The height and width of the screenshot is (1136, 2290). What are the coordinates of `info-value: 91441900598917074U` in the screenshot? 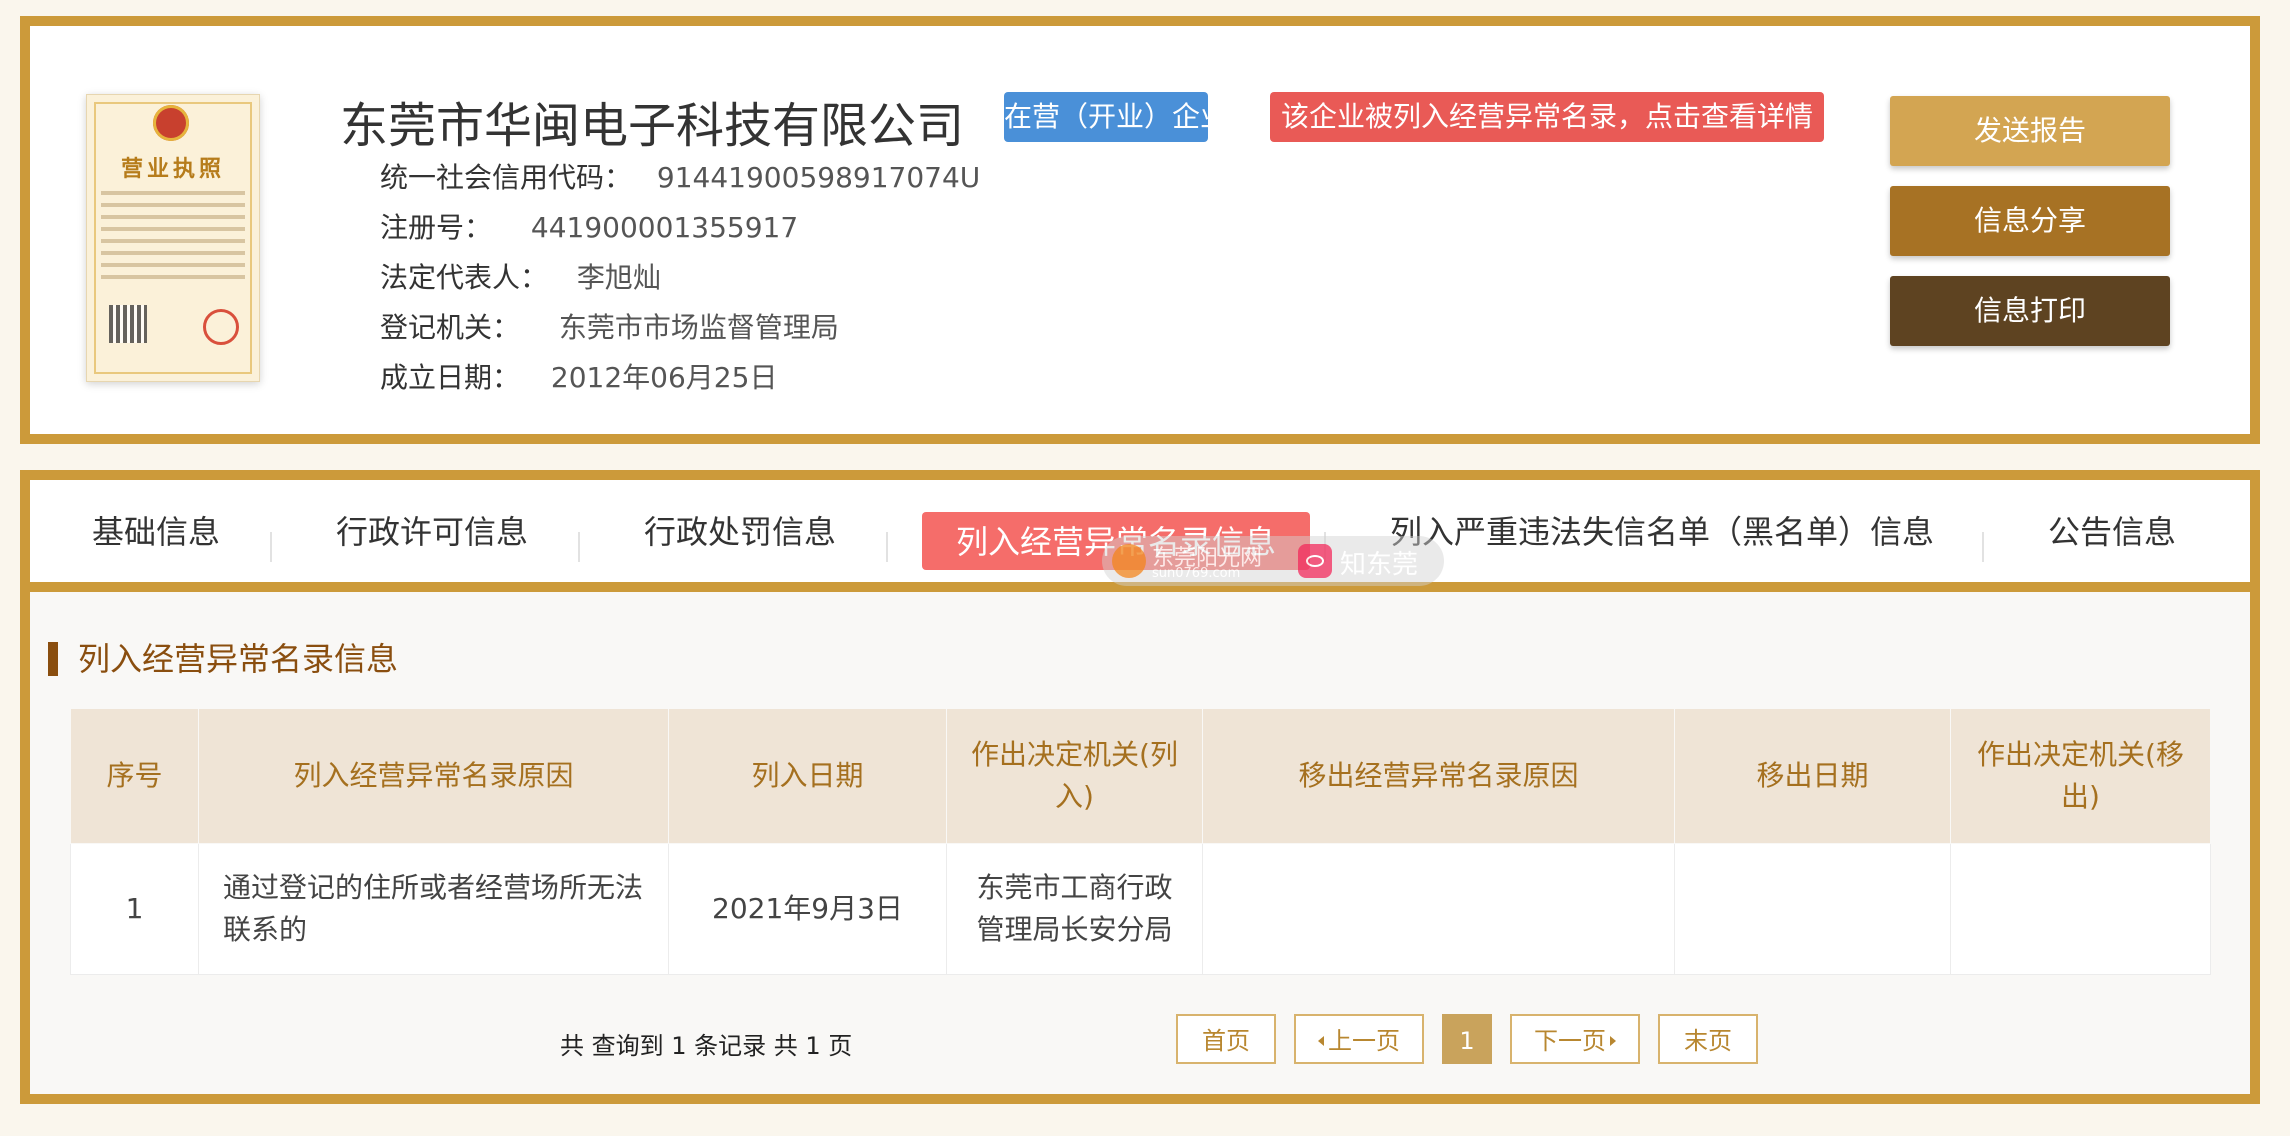 It's located at (818, 177).